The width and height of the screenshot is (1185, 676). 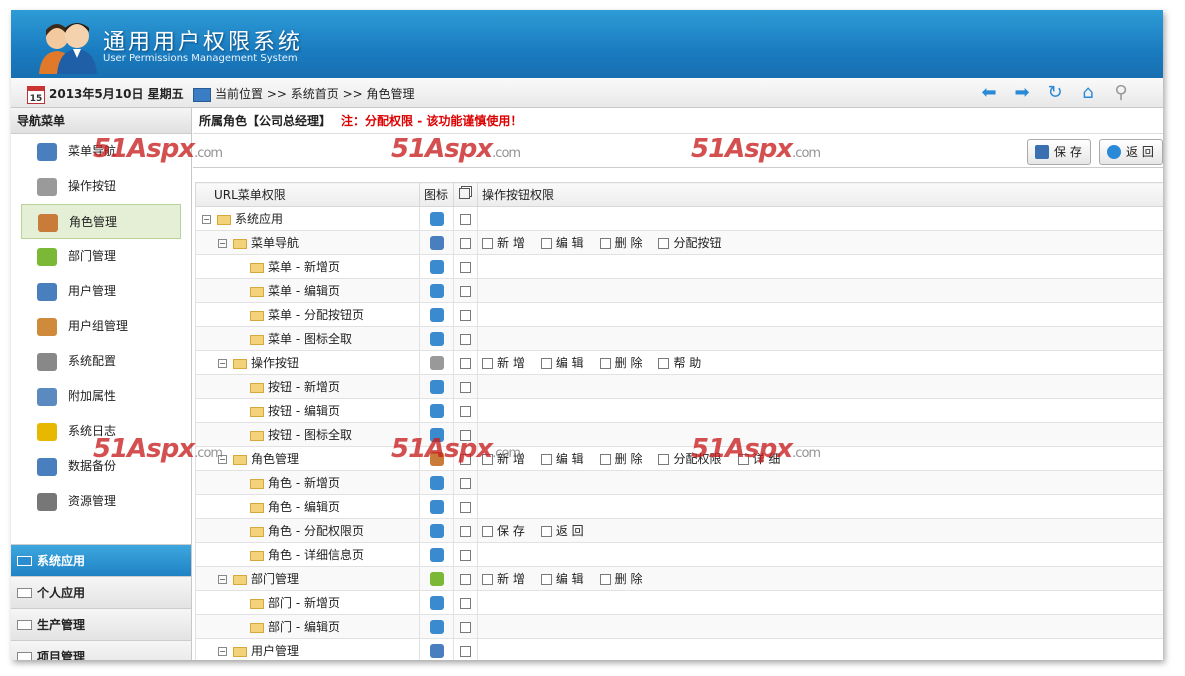 What do you see at coordinates (304, 387) in the screenshot?
I see `menu-label: 按钮 - 新增页` at bounding box center [304, 387].